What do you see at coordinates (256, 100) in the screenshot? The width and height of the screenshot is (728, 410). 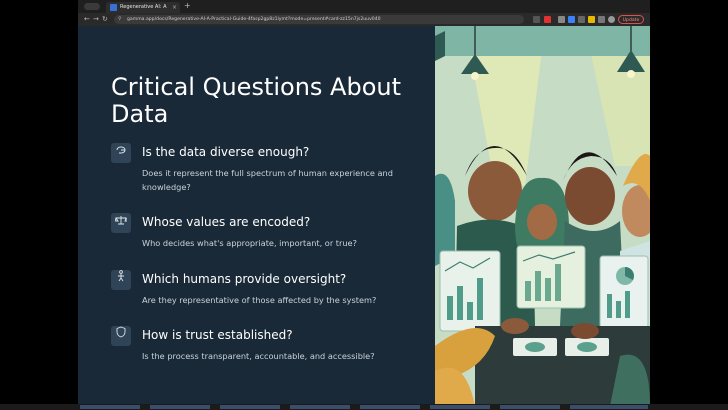 I see `slide-heading: Critical Questions About Data` at bounding box center [256, 100].